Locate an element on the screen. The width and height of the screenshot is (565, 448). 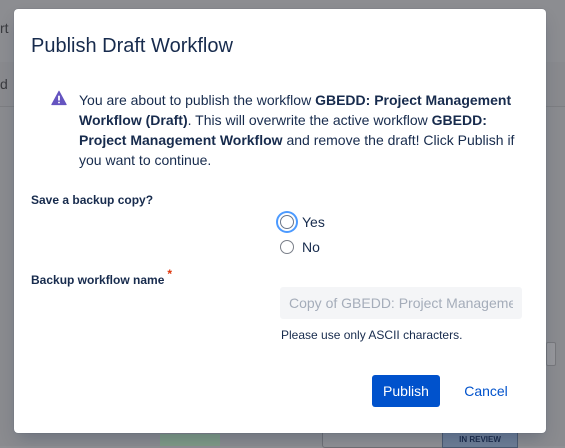
background-fragment-left: d is located at coordinates (4, 84).